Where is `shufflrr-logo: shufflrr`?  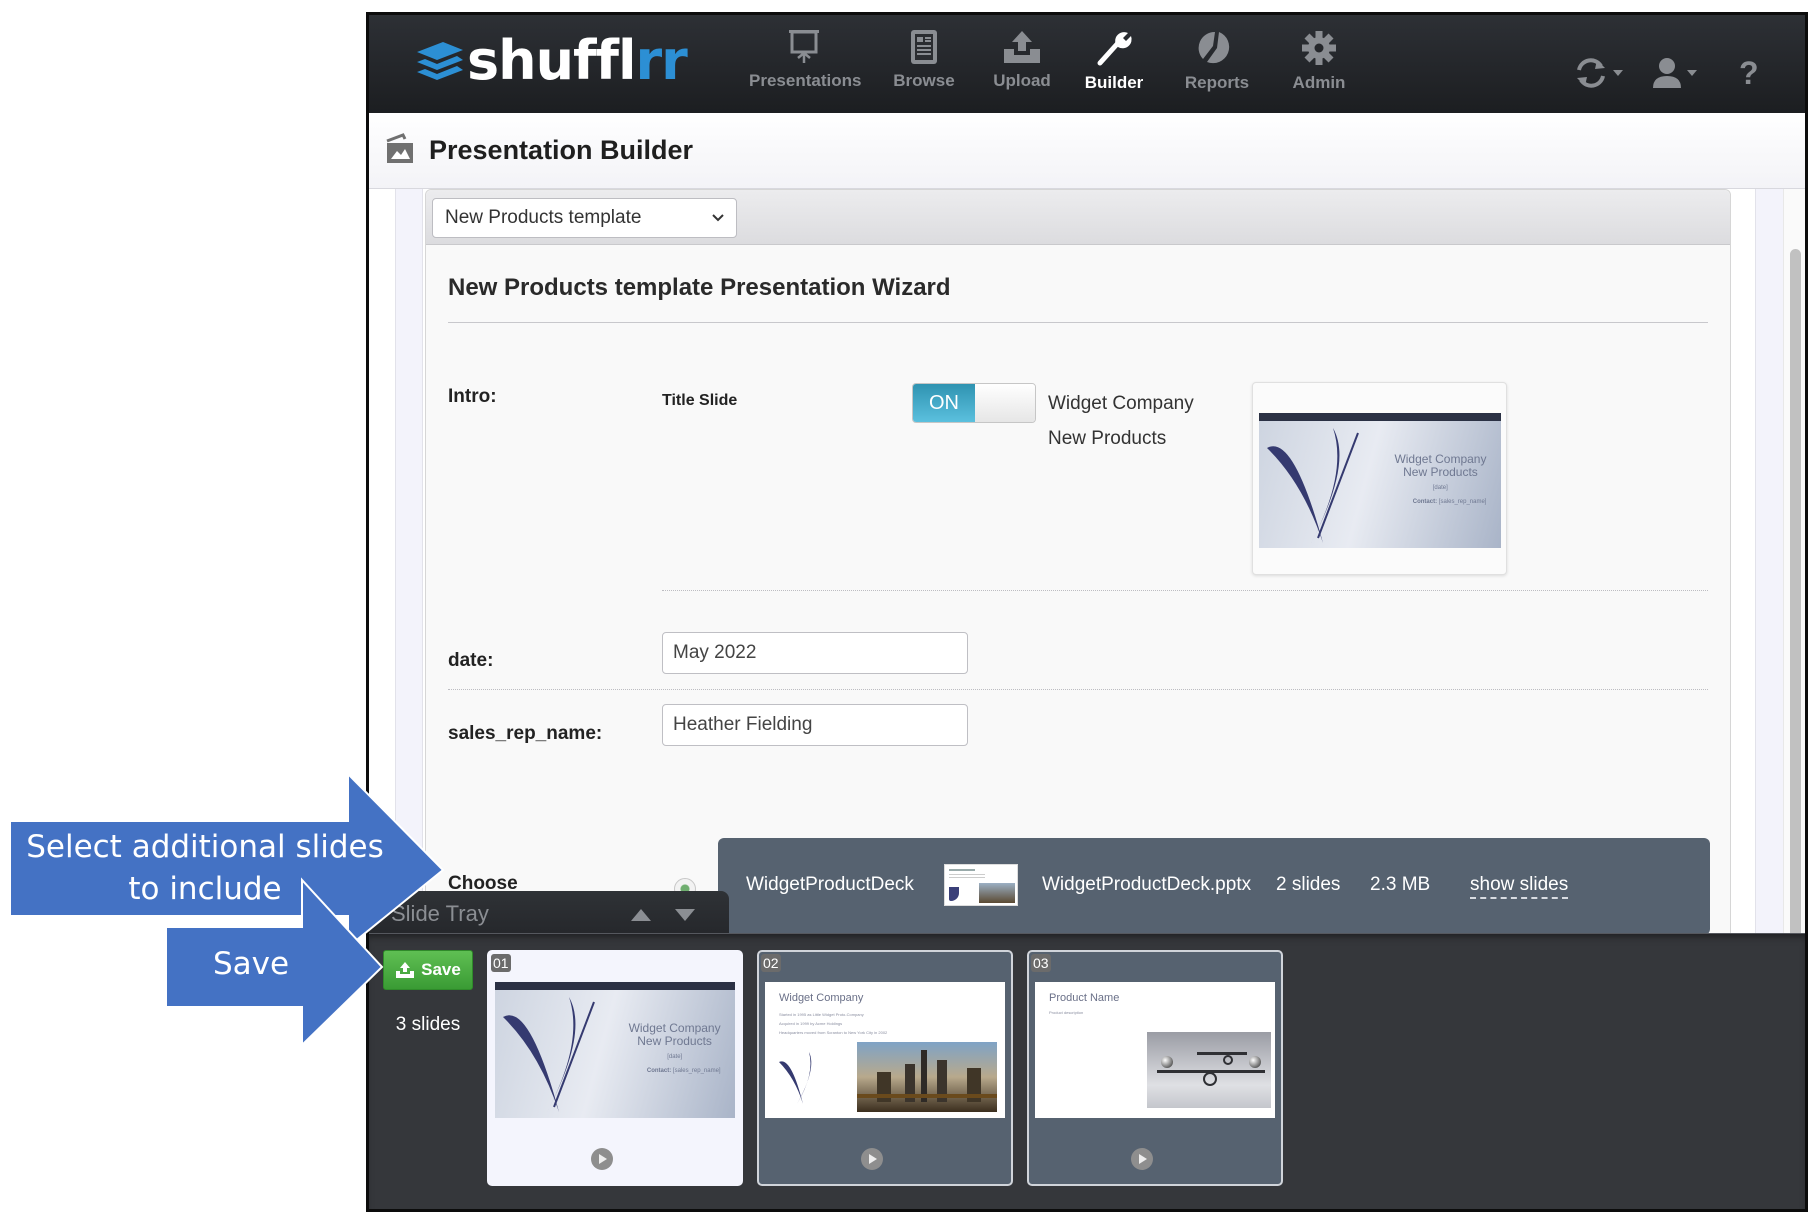
shufflrr-logo: shufflrr is located at coordinates (550, 60).